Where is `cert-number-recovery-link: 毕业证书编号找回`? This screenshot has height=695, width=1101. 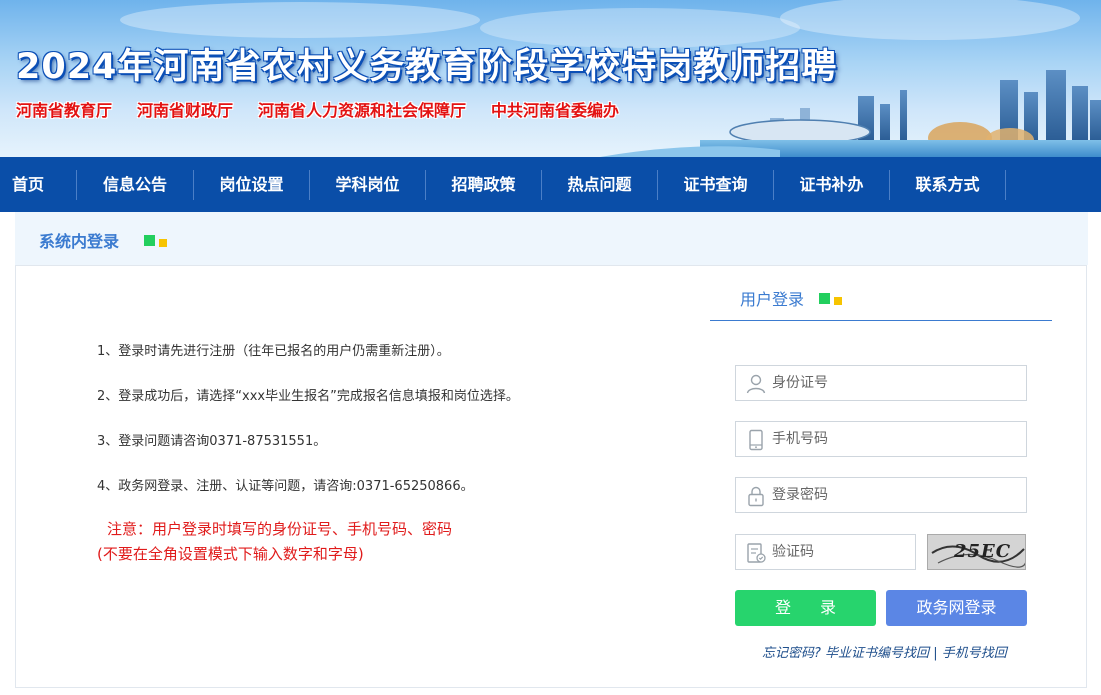
cert-number-recovery-link: 毕业证书编号找回 is located at coordinates (877, 653).